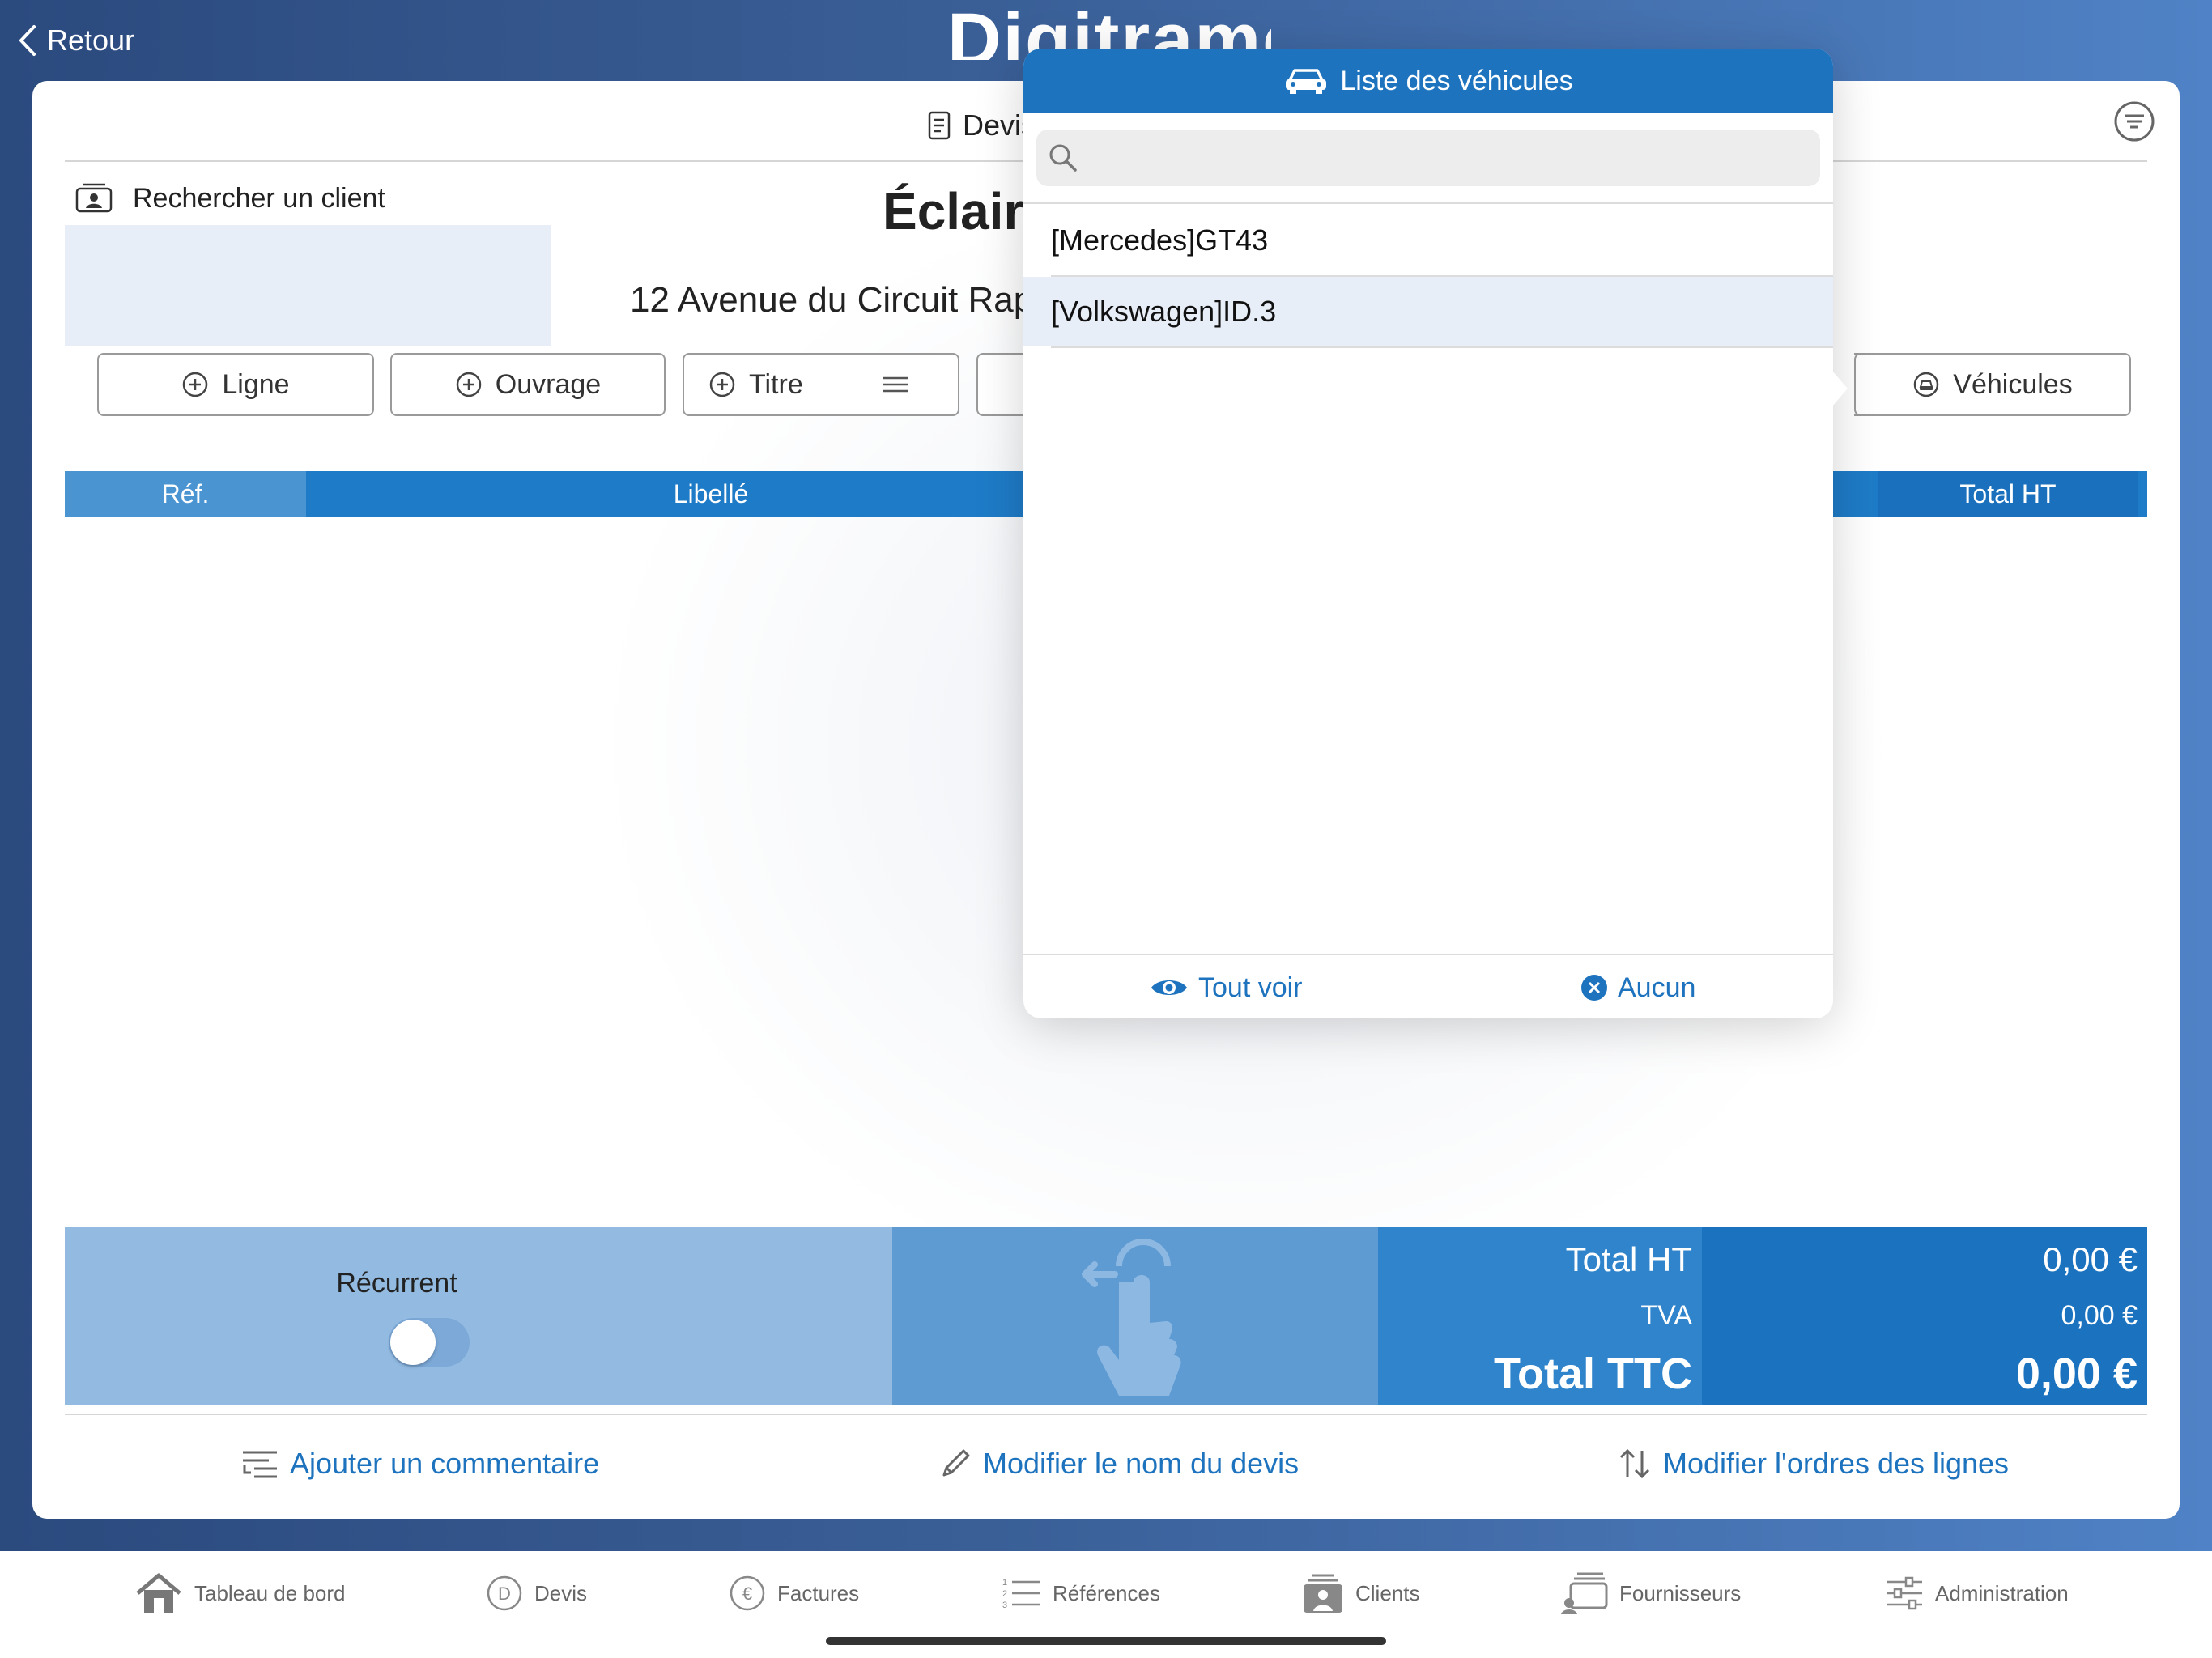 The width and height of the screenshot is (2212, 1658). I want to click on document-tab-title: Devis, so click(982, 125).